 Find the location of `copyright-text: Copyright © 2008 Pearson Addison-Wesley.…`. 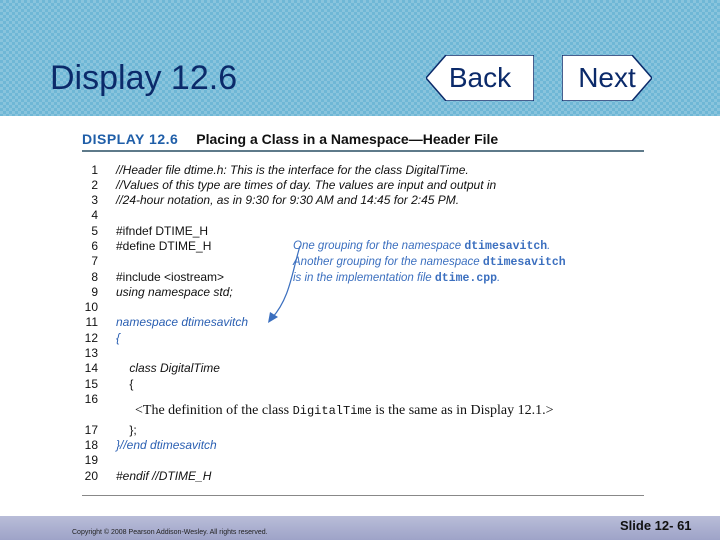

copyright-text: Copyright © 2008 Pearson Addison-Wesley.… is located at coordinates (170, 532).